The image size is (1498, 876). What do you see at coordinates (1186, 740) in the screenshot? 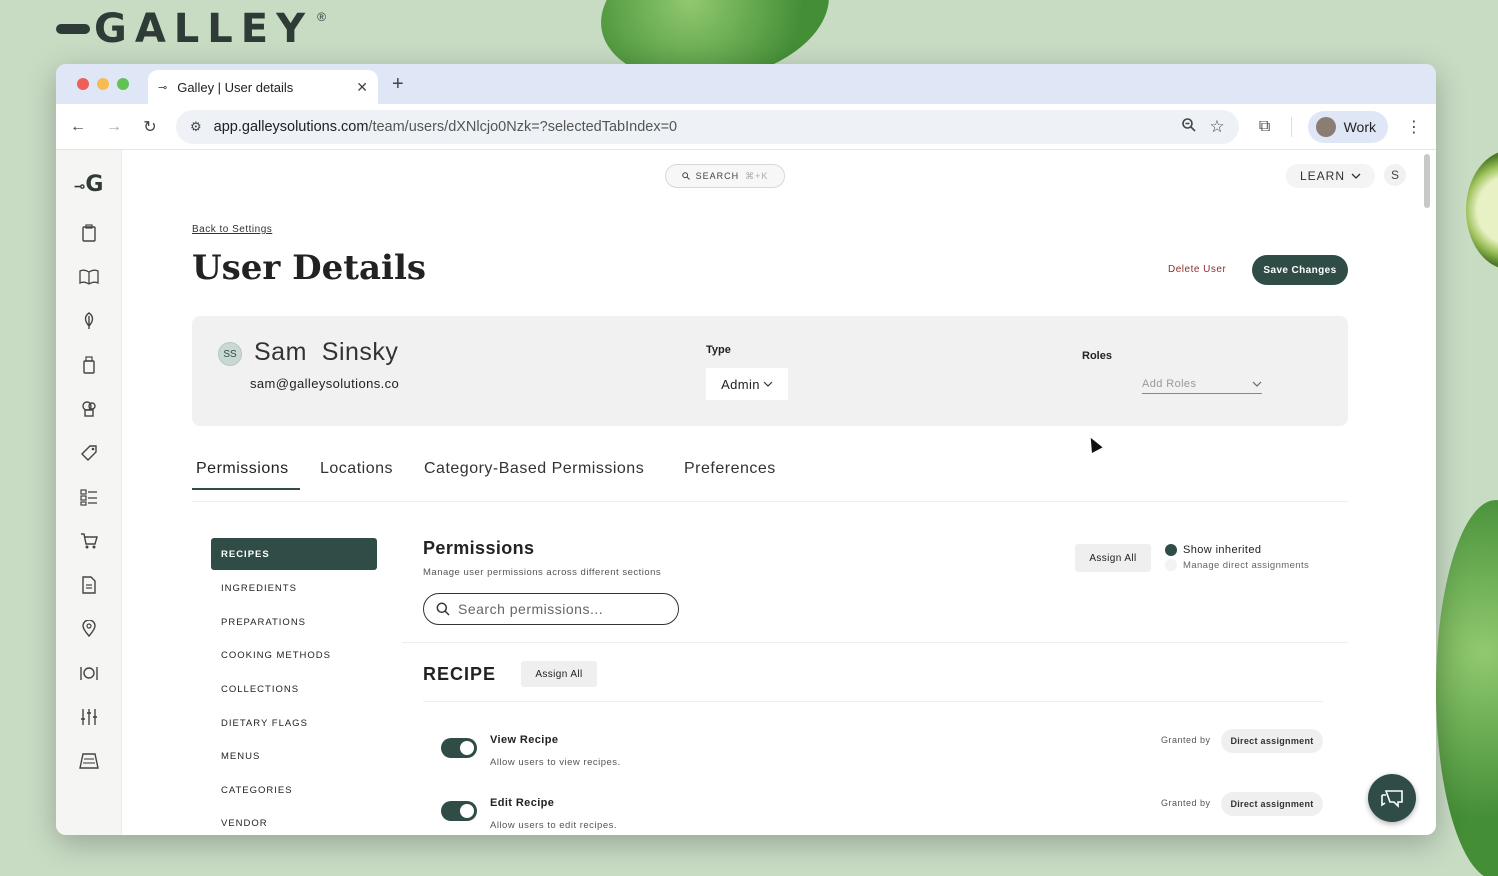
I see `granted-by-label: Granted by` at bounding box center [1186, 740].